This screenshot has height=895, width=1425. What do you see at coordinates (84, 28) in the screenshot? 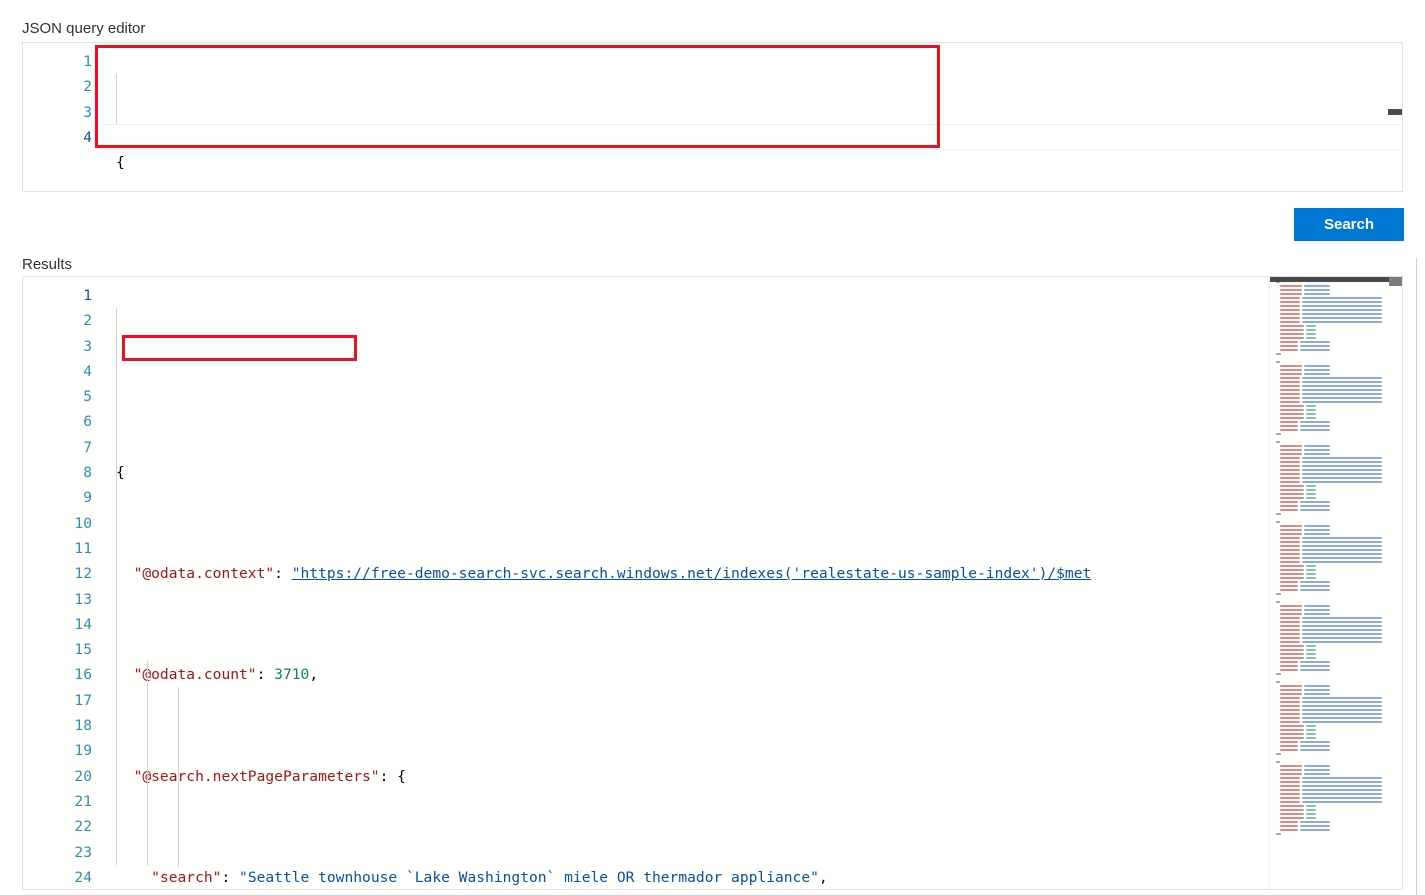
I see `json-query-editor-label: JSON query editor` at bounding box center [84, 28].